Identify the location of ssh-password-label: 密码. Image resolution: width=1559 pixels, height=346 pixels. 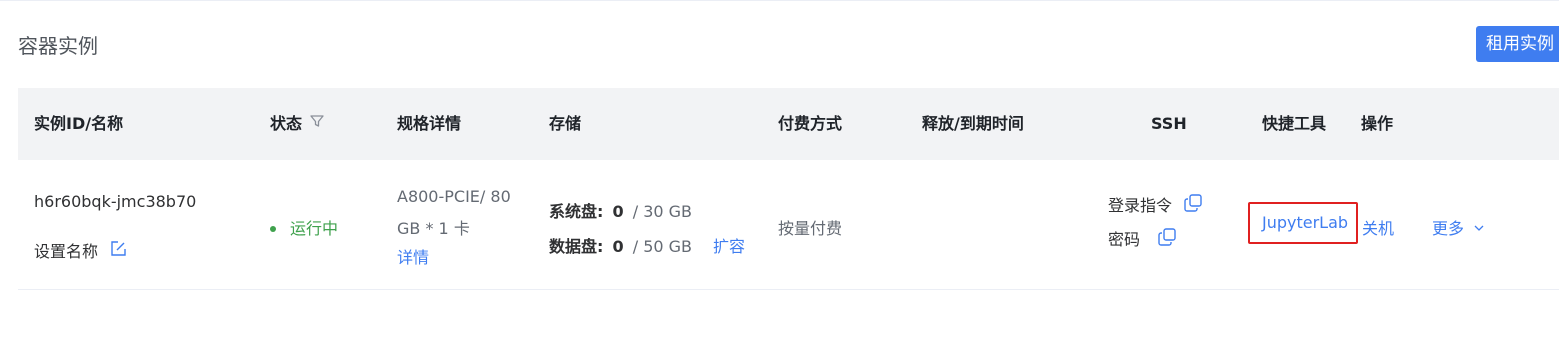
(1124, 239).